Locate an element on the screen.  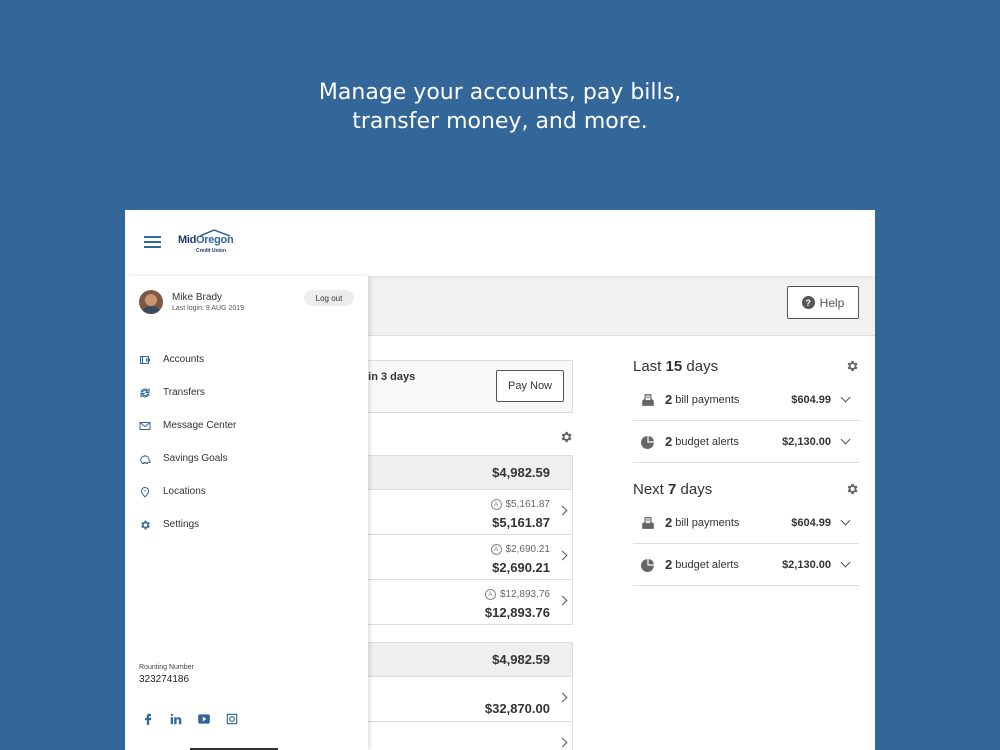
last-login: Last login: 9 AUG 2019 is located at coordinates (208, 308).